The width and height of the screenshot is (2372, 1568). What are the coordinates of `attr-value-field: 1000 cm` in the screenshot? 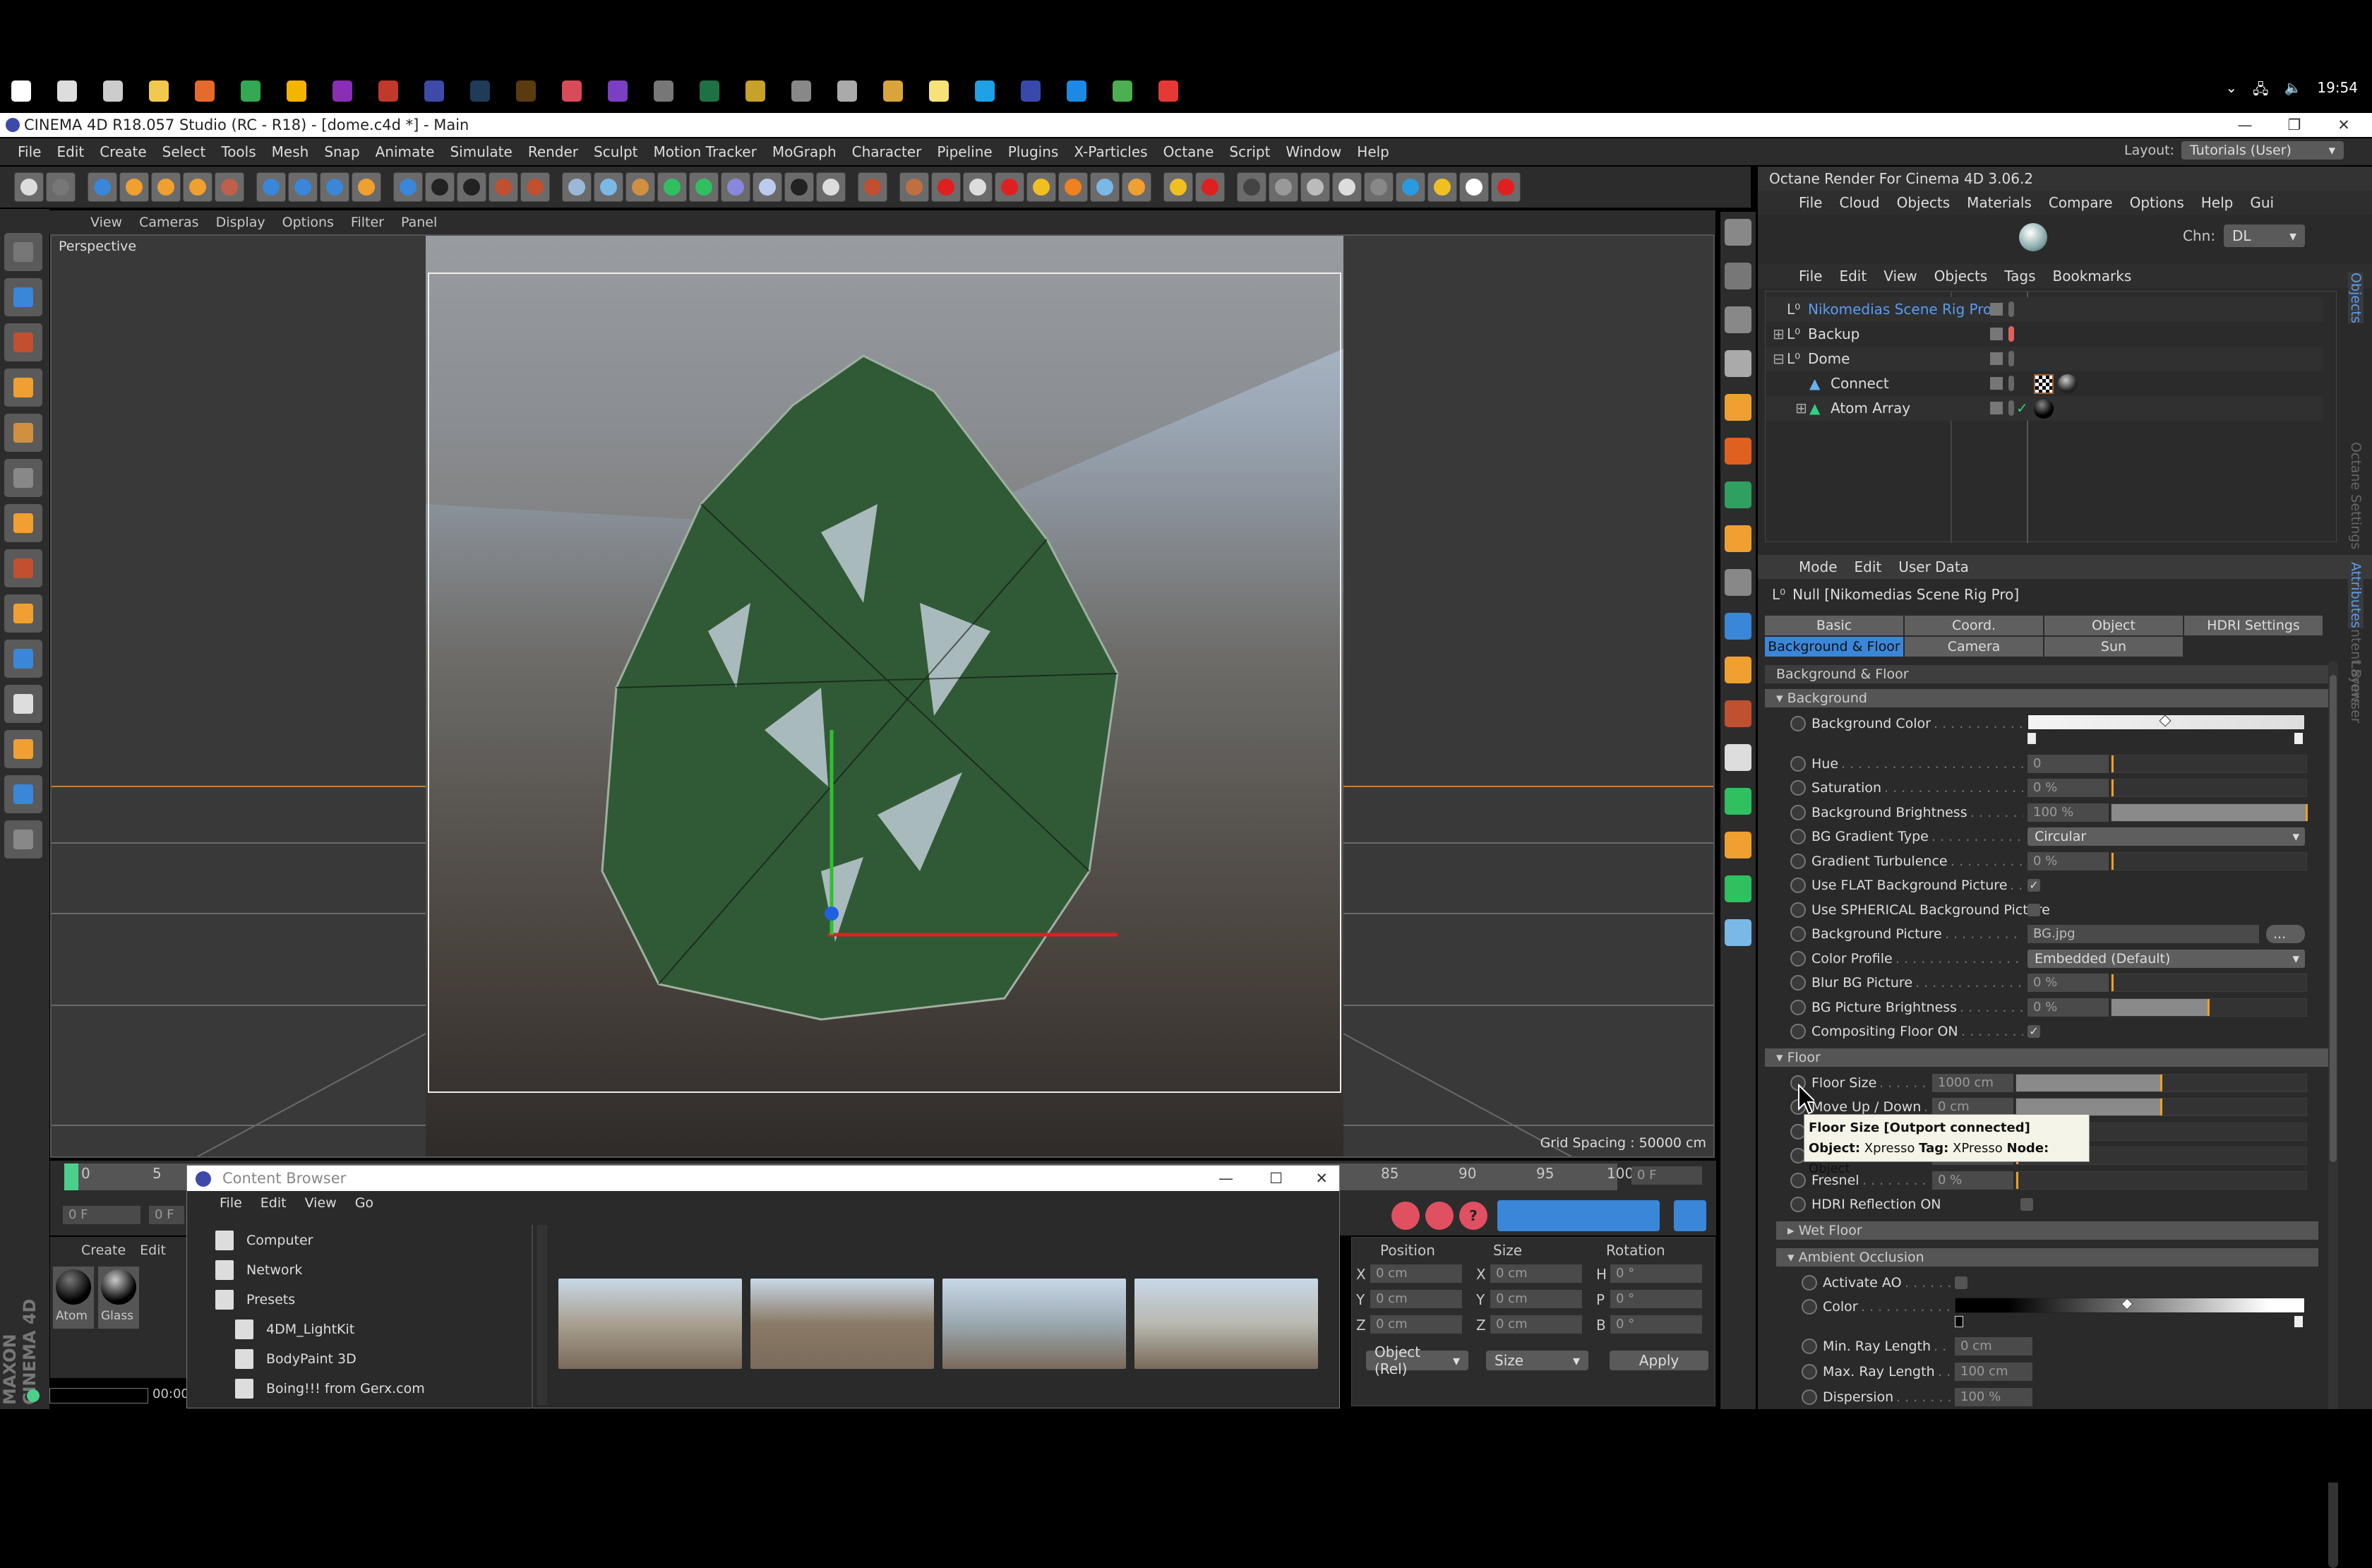 It's located at (1973, 1082).